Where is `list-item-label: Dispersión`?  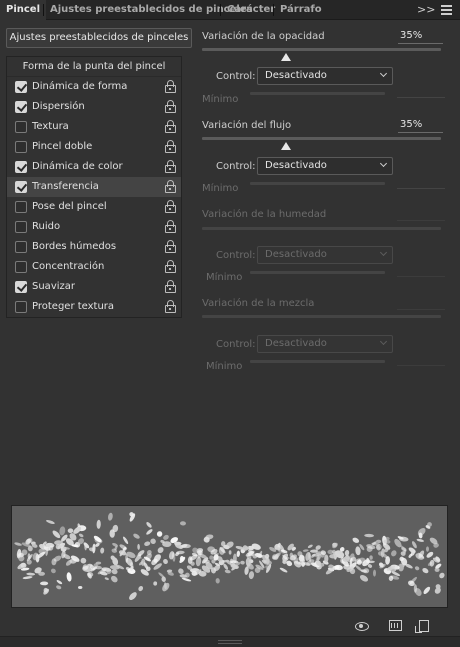
list-item-label: Dispersión is located at coordinates (58, 106).